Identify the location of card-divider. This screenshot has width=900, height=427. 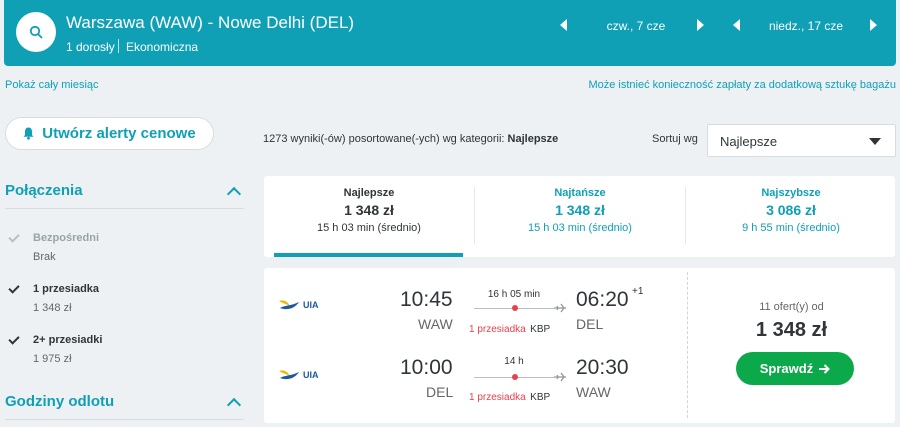
(687, 345).